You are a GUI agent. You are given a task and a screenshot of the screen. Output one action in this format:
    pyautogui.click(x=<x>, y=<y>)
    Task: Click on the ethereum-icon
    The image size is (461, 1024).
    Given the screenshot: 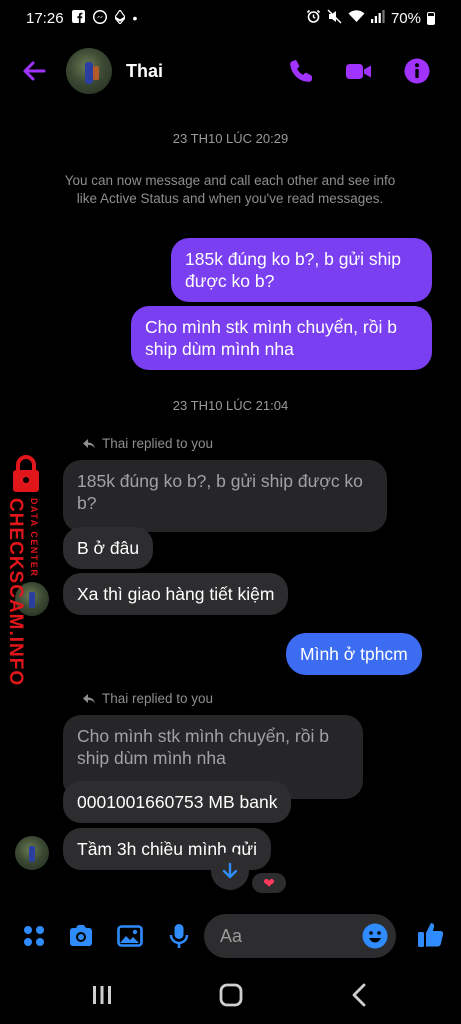 What is the action you would take?
    pyautogui.click(x=119, y=17)
    